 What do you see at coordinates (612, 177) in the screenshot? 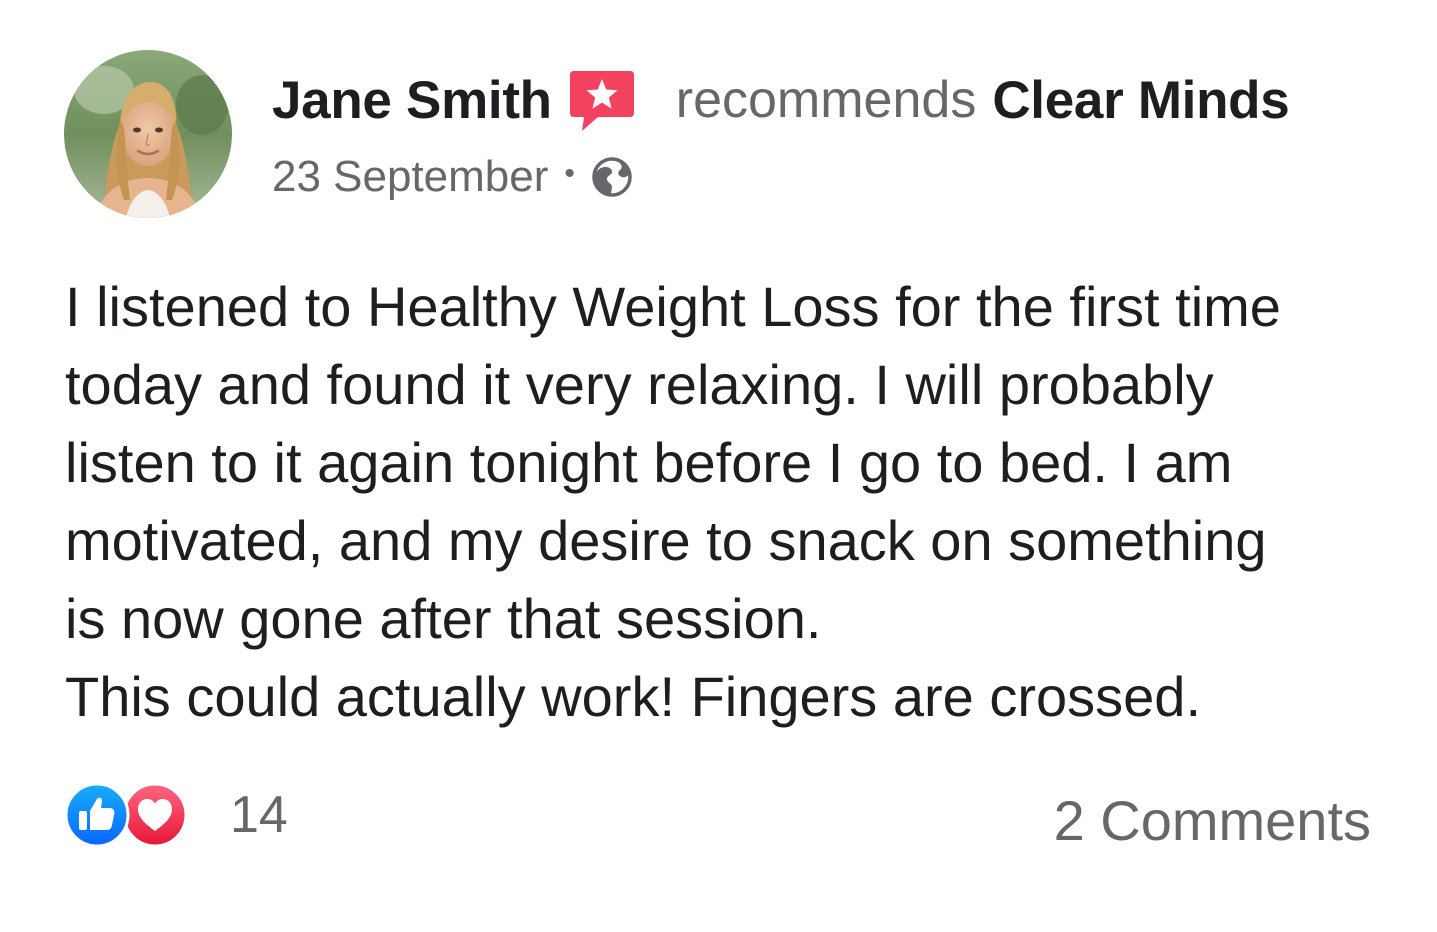
I see `globe-icon` at bounding box center [612, 177].